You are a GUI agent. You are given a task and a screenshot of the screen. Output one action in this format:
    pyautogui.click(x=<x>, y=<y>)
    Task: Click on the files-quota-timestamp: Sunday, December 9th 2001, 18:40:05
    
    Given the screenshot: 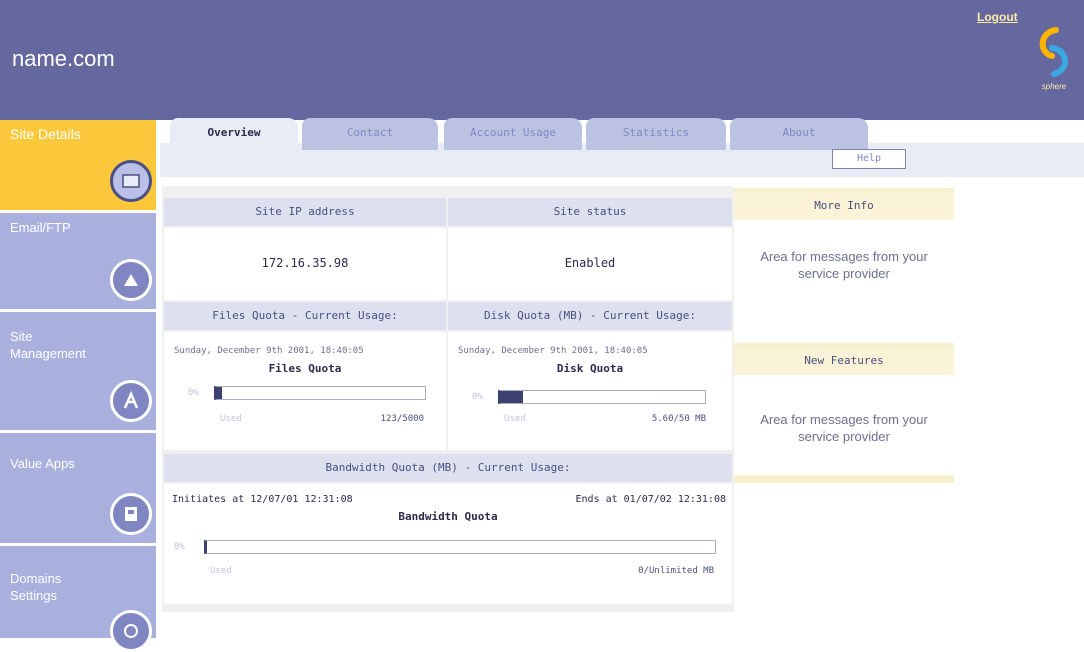 What is the action you would take?
    pyautogui.click(x=269, y=351)
    